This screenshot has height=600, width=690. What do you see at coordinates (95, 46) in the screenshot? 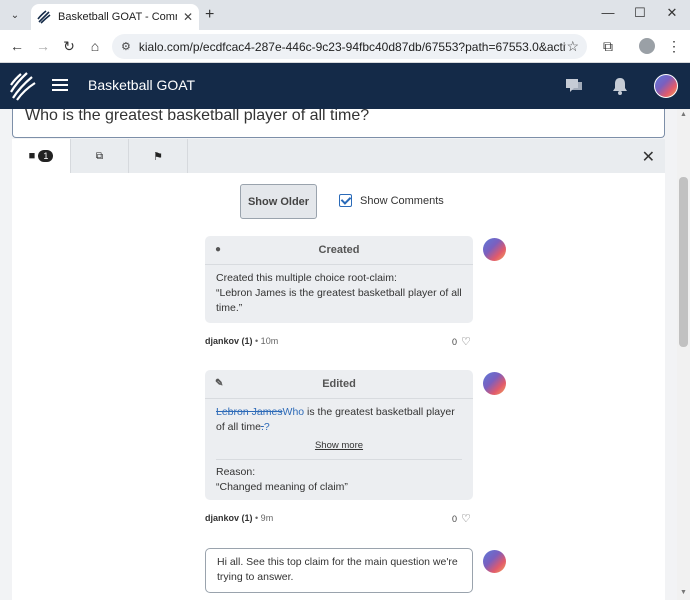
I see `home-icon: ⌂` at bounding box center [95, 46].